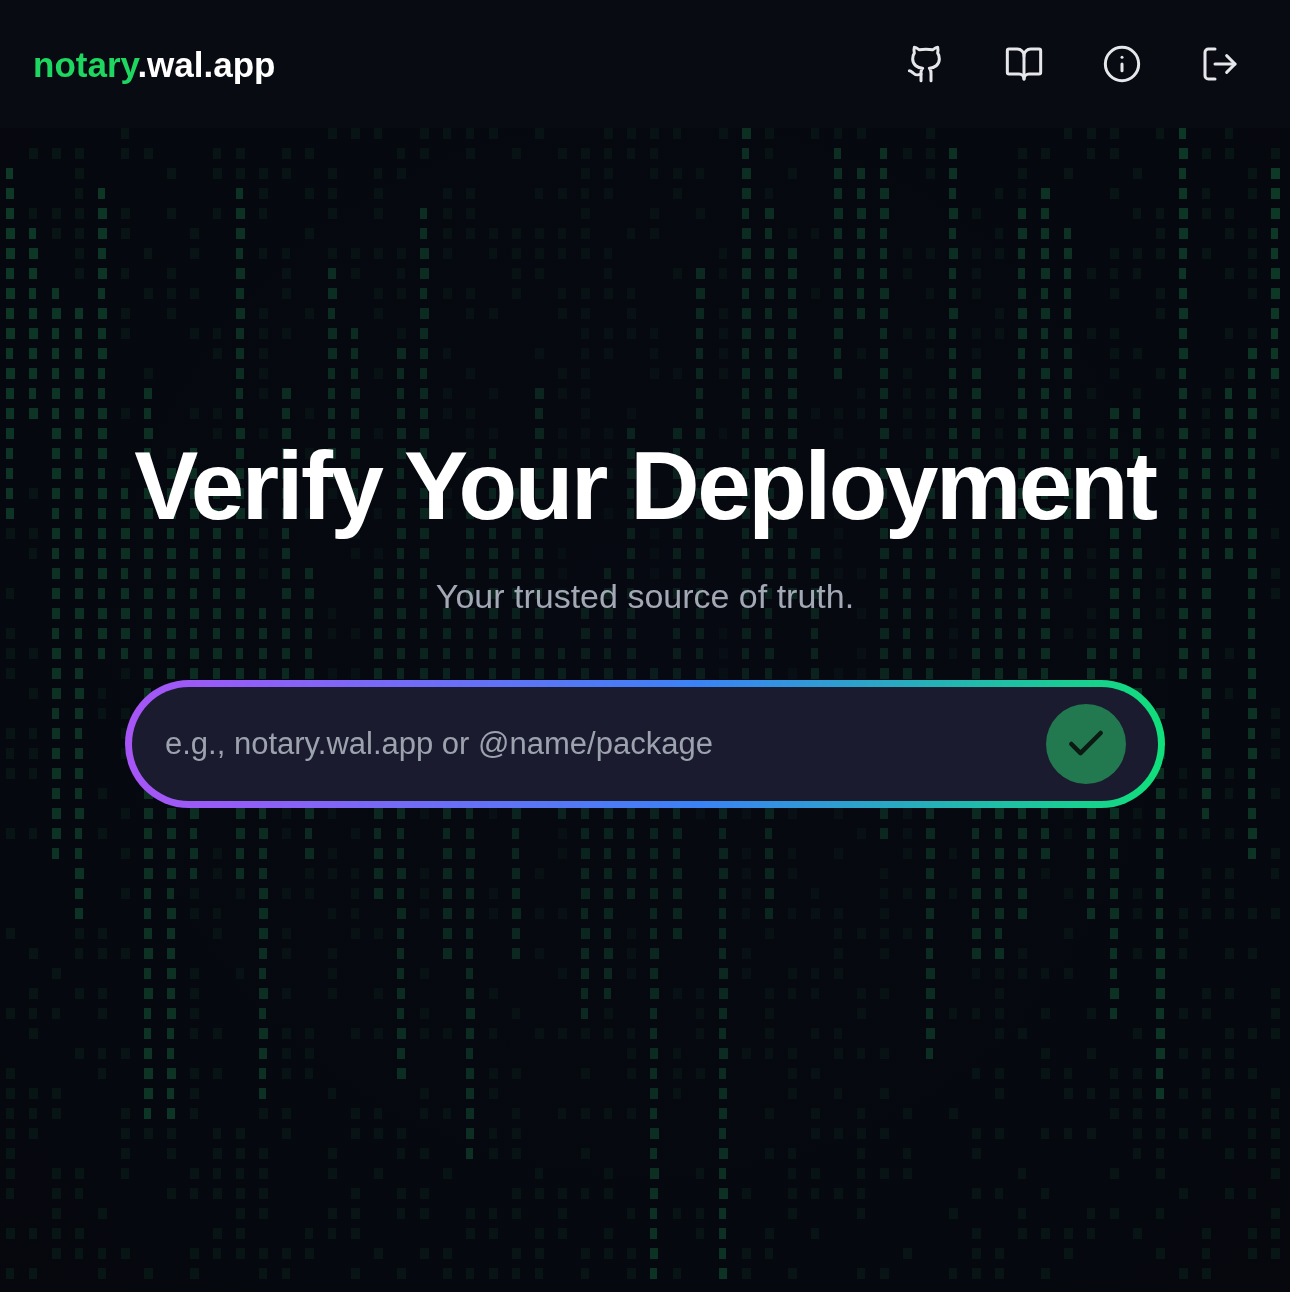 This screenshot has height=1292, width=1290. What do you see at coordinates (645, 486) in the screenshot?
I see `hero-title: Verify Your Deployment` at bounding box center [645, 486].